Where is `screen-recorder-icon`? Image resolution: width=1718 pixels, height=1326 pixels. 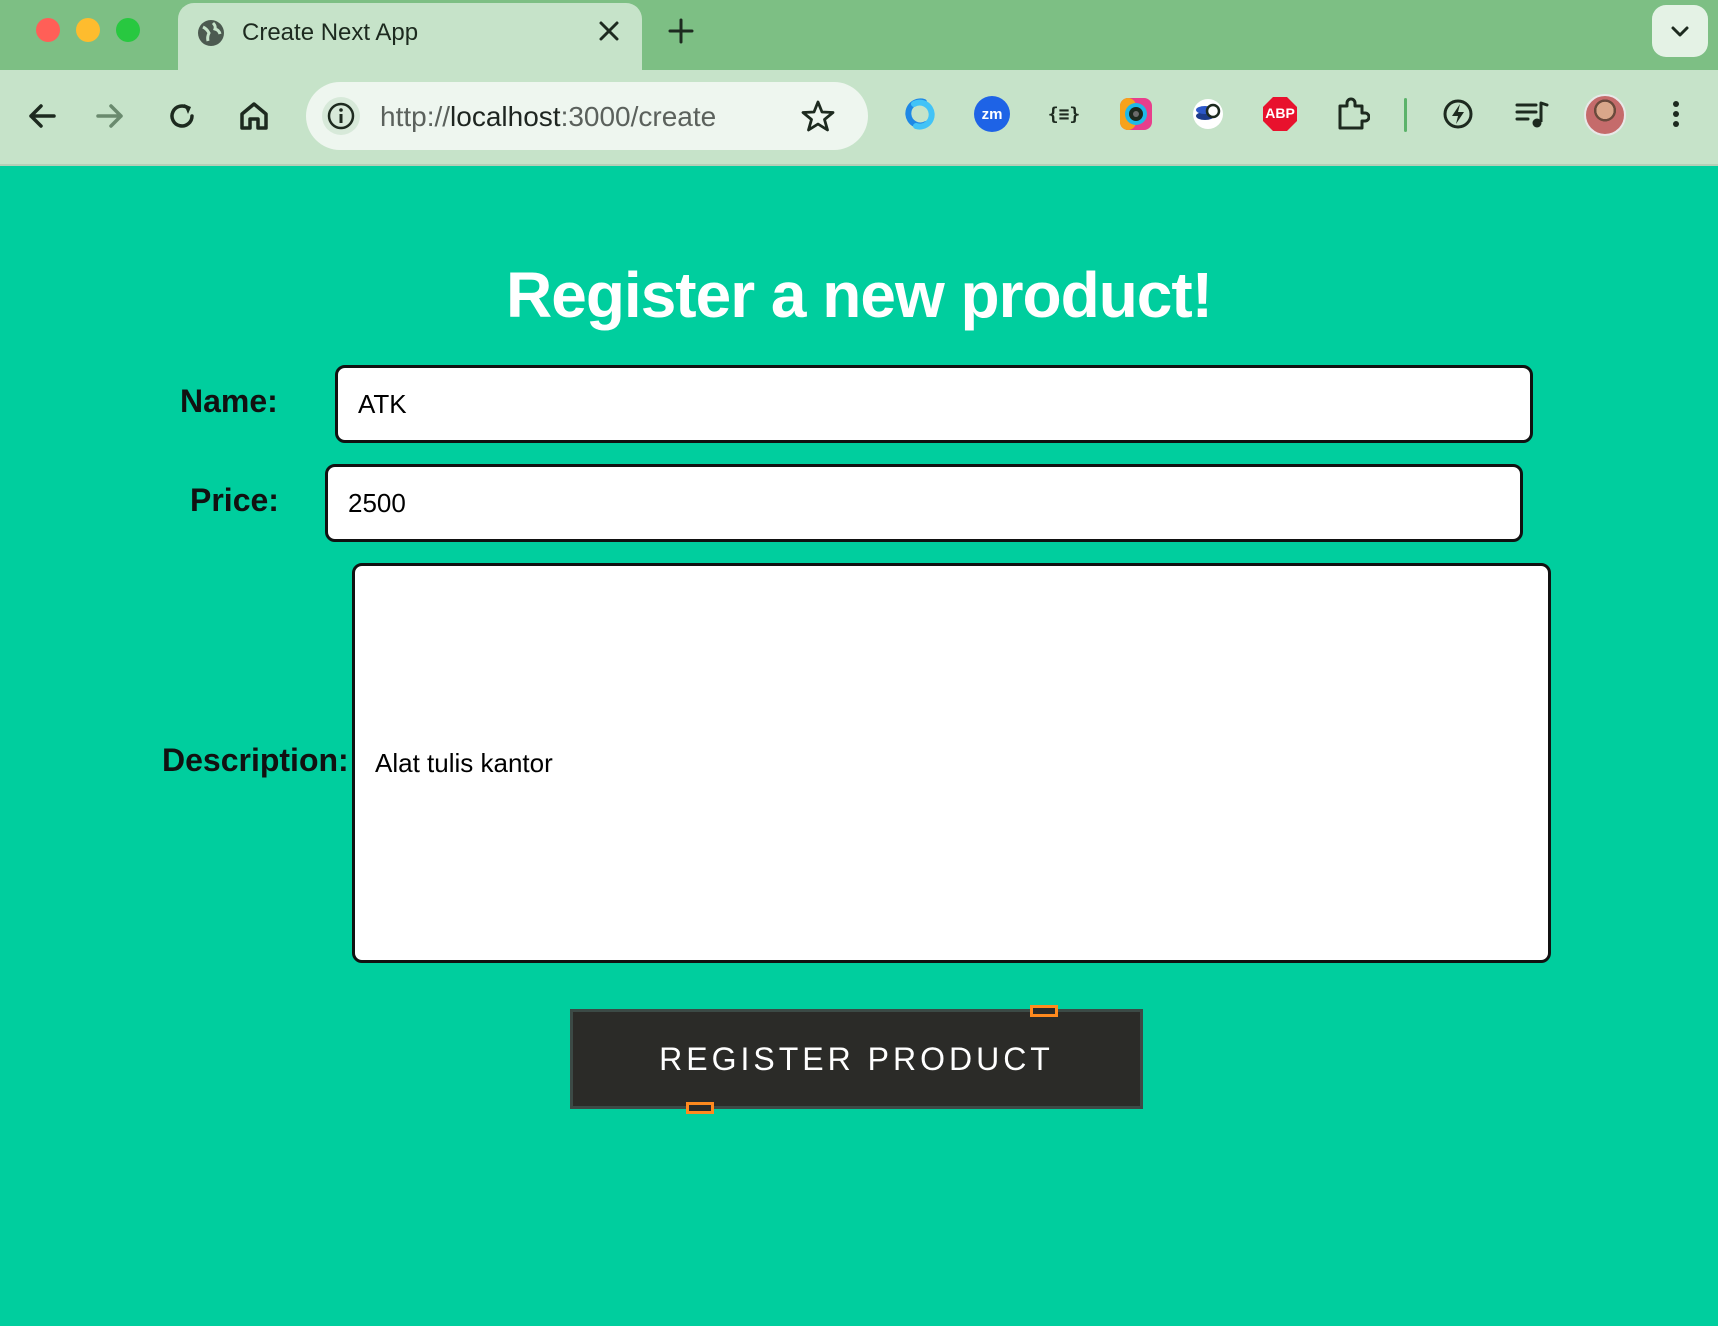
screen-recorder-icon is located at coordinates (1136, 114).